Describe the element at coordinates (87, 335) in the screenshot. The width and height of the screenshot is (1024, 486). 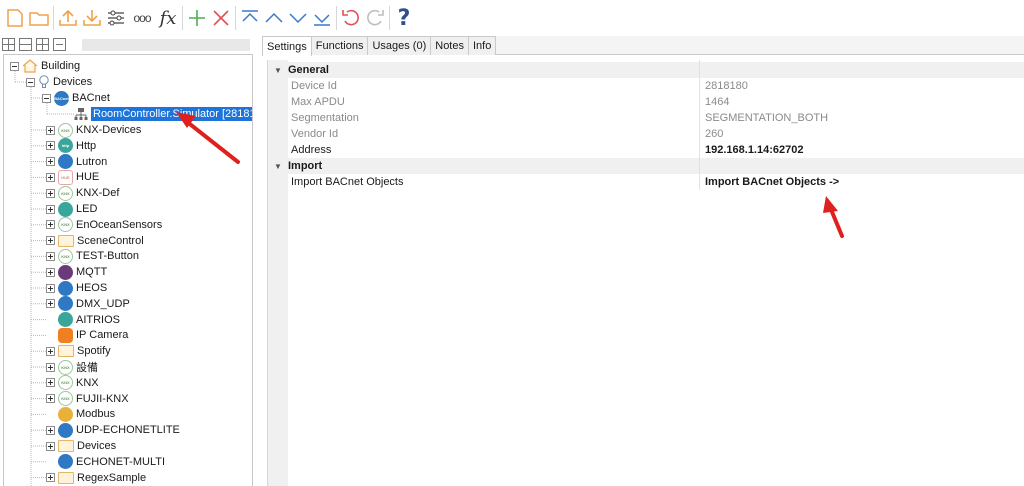
I see `tree-node-ip-camera: IP Camera` at that location.